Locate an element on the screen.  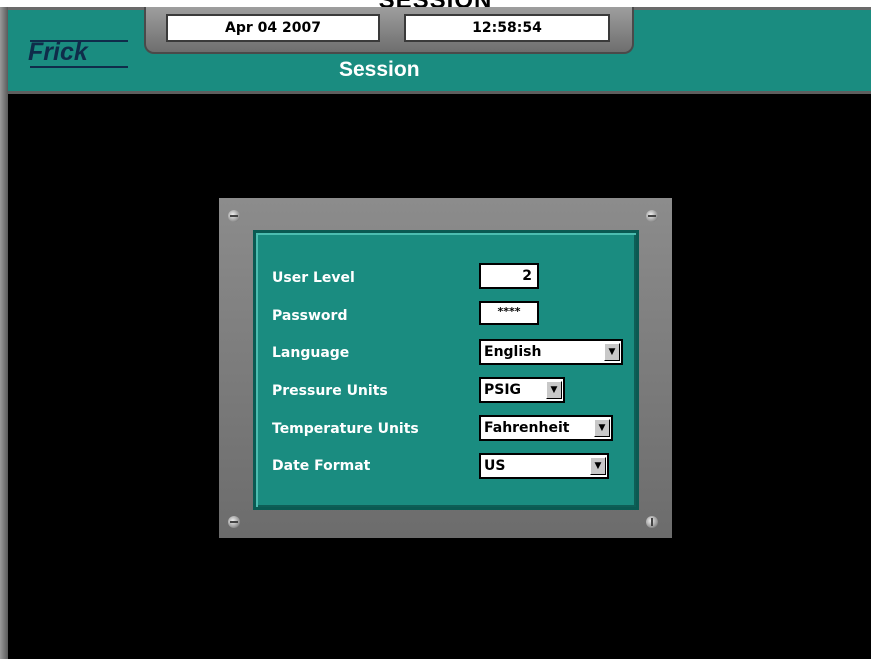
time-display: 12:58:54 is located at coordinates (507, 28).